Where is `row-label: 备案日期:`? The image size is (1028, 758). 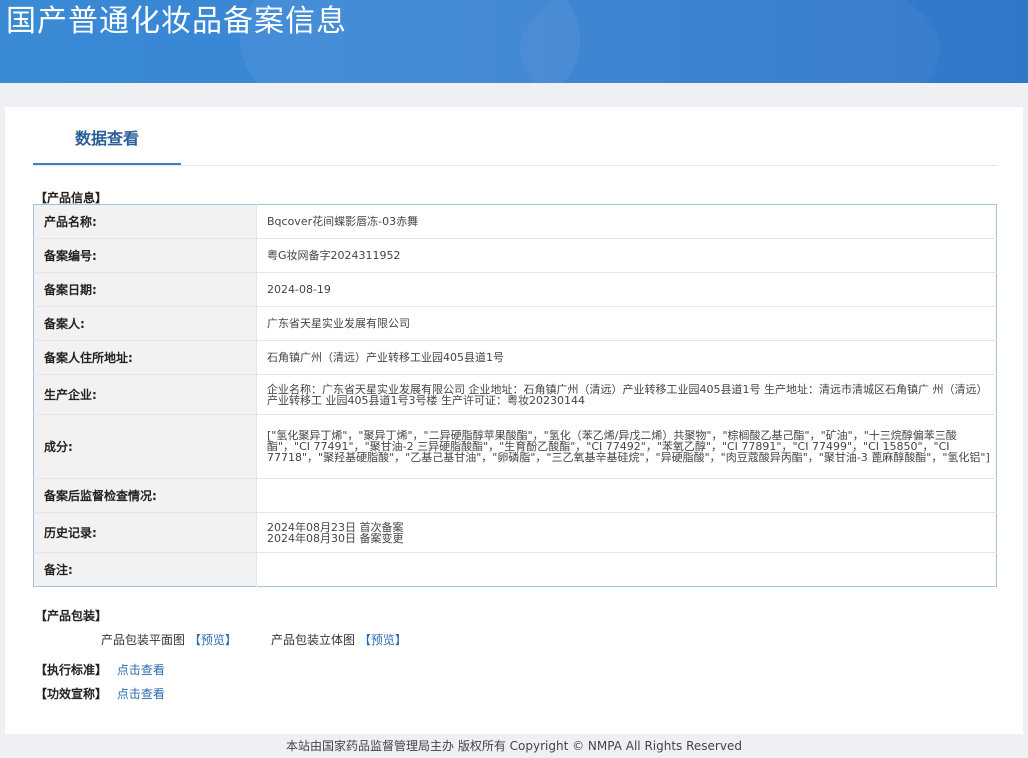 row-label: 备案日期: is located at coordinates (145, 289).